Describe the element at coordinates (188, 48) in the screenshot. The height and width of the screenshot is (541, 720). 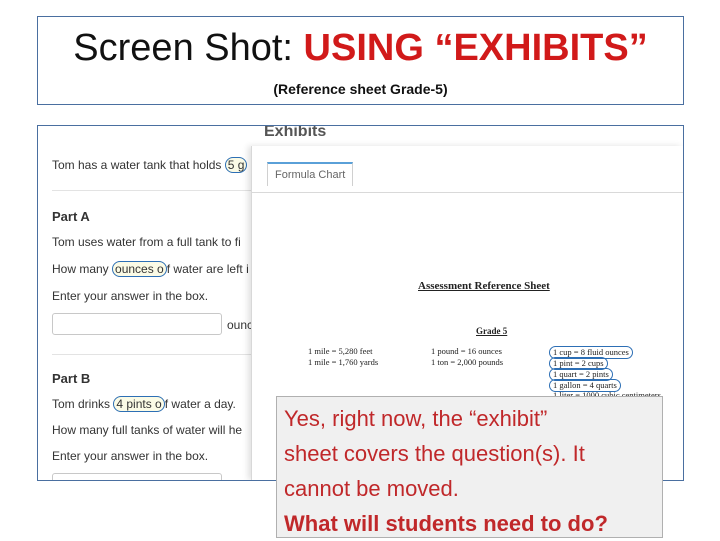
I see `title-prefix: Screen Shot:` at that location.